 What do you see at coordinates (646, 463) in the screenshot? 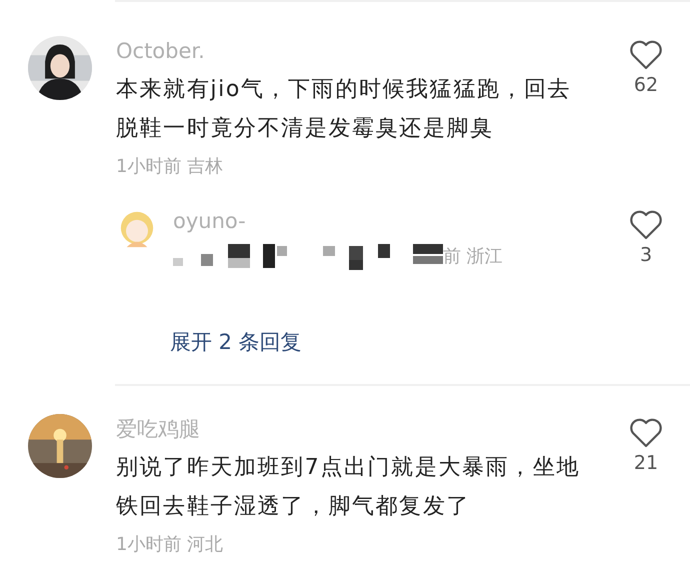
I see `like-count: 21` at bounding box center [646, 463].